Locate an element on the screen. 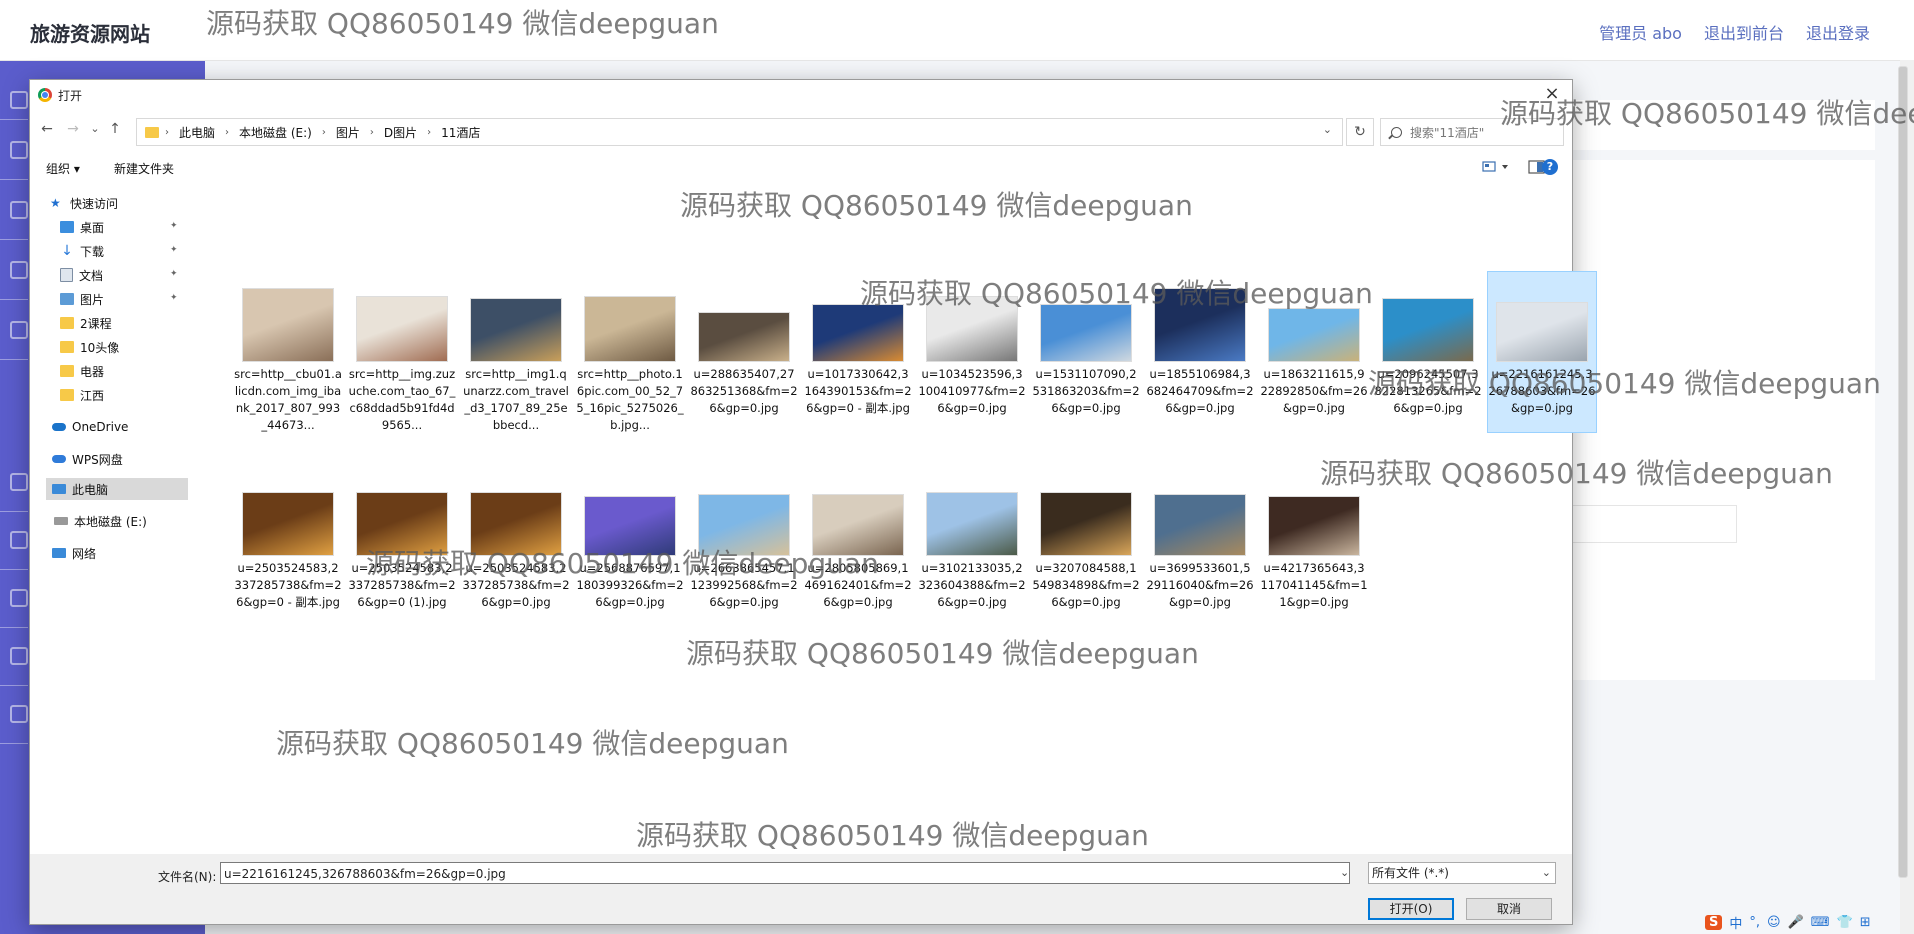 The width and height of the screenshot is (1914, 934). ime-toolbox-icon: ⊞ is located at coordinates (1865, 922).